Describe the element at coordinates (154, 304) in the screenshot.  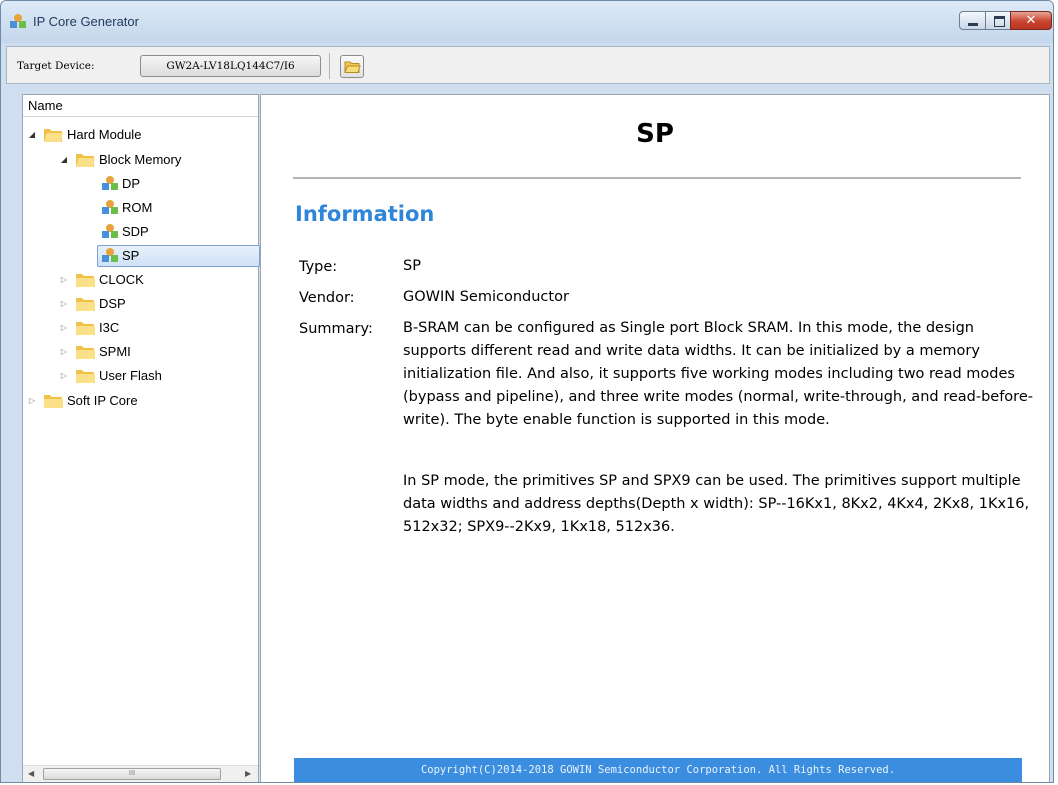
I see `tree-item-dsp: ▷ DSP` at that location.